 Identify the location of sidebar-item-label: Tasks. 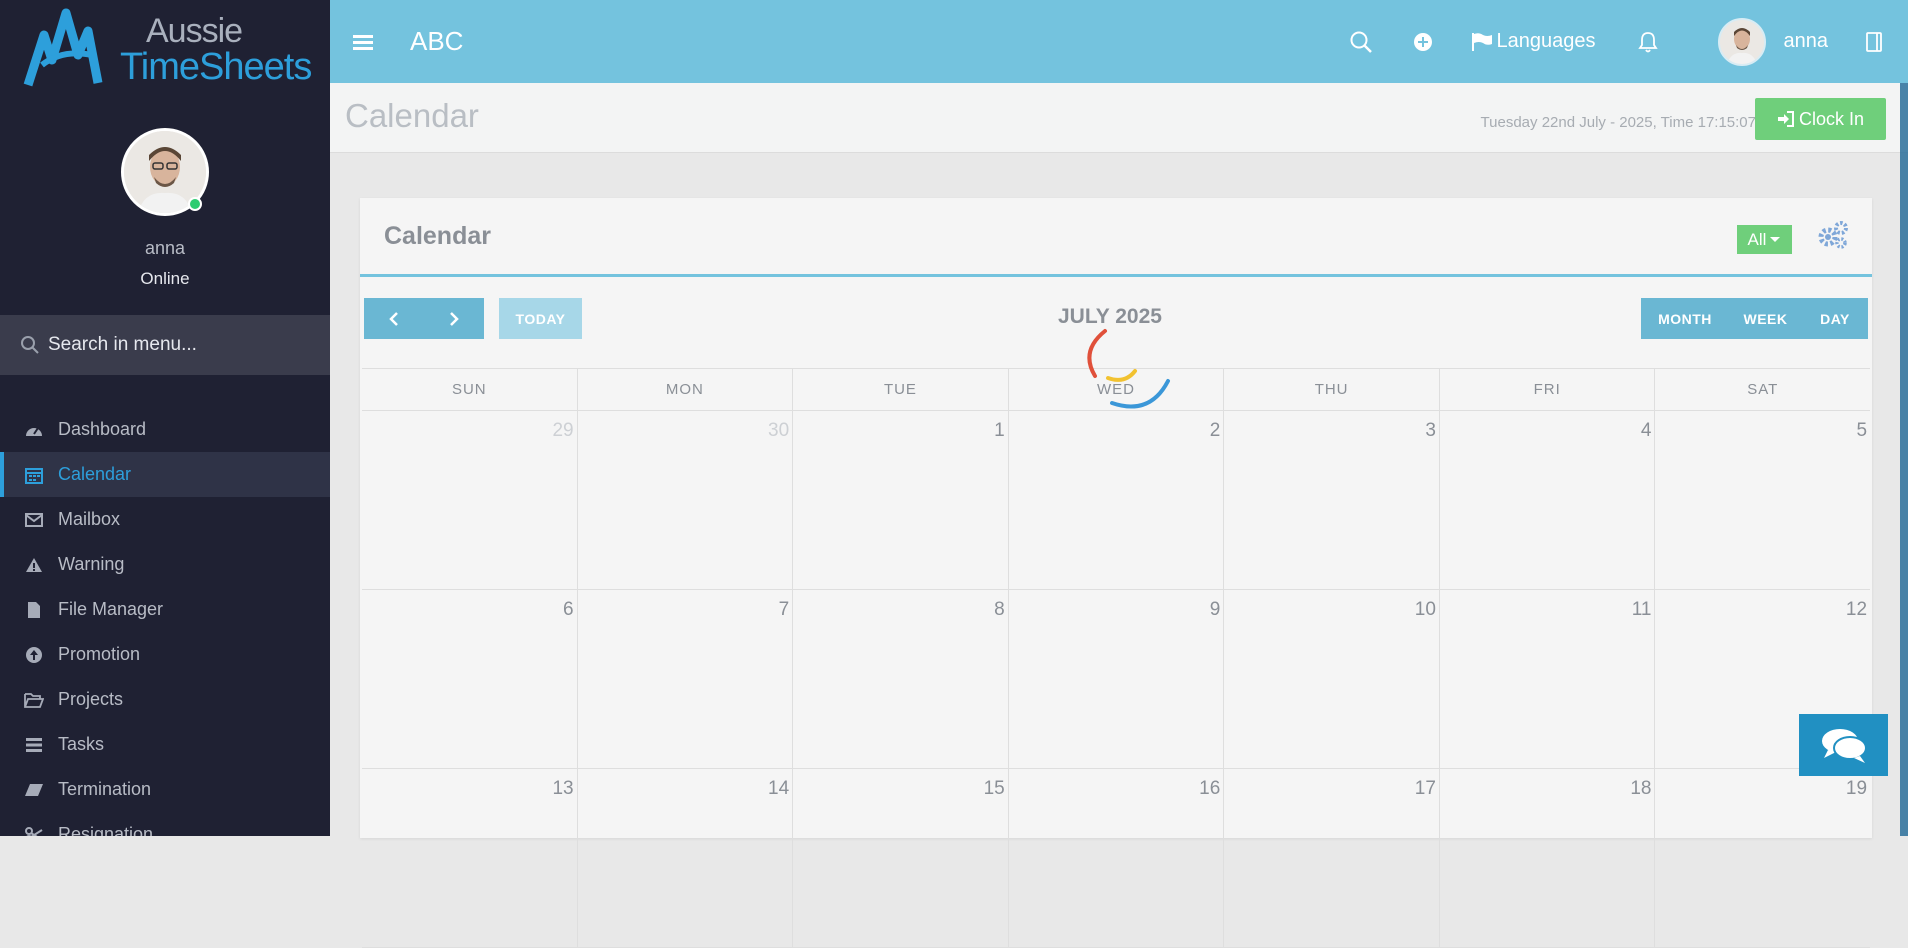
(81, 744).